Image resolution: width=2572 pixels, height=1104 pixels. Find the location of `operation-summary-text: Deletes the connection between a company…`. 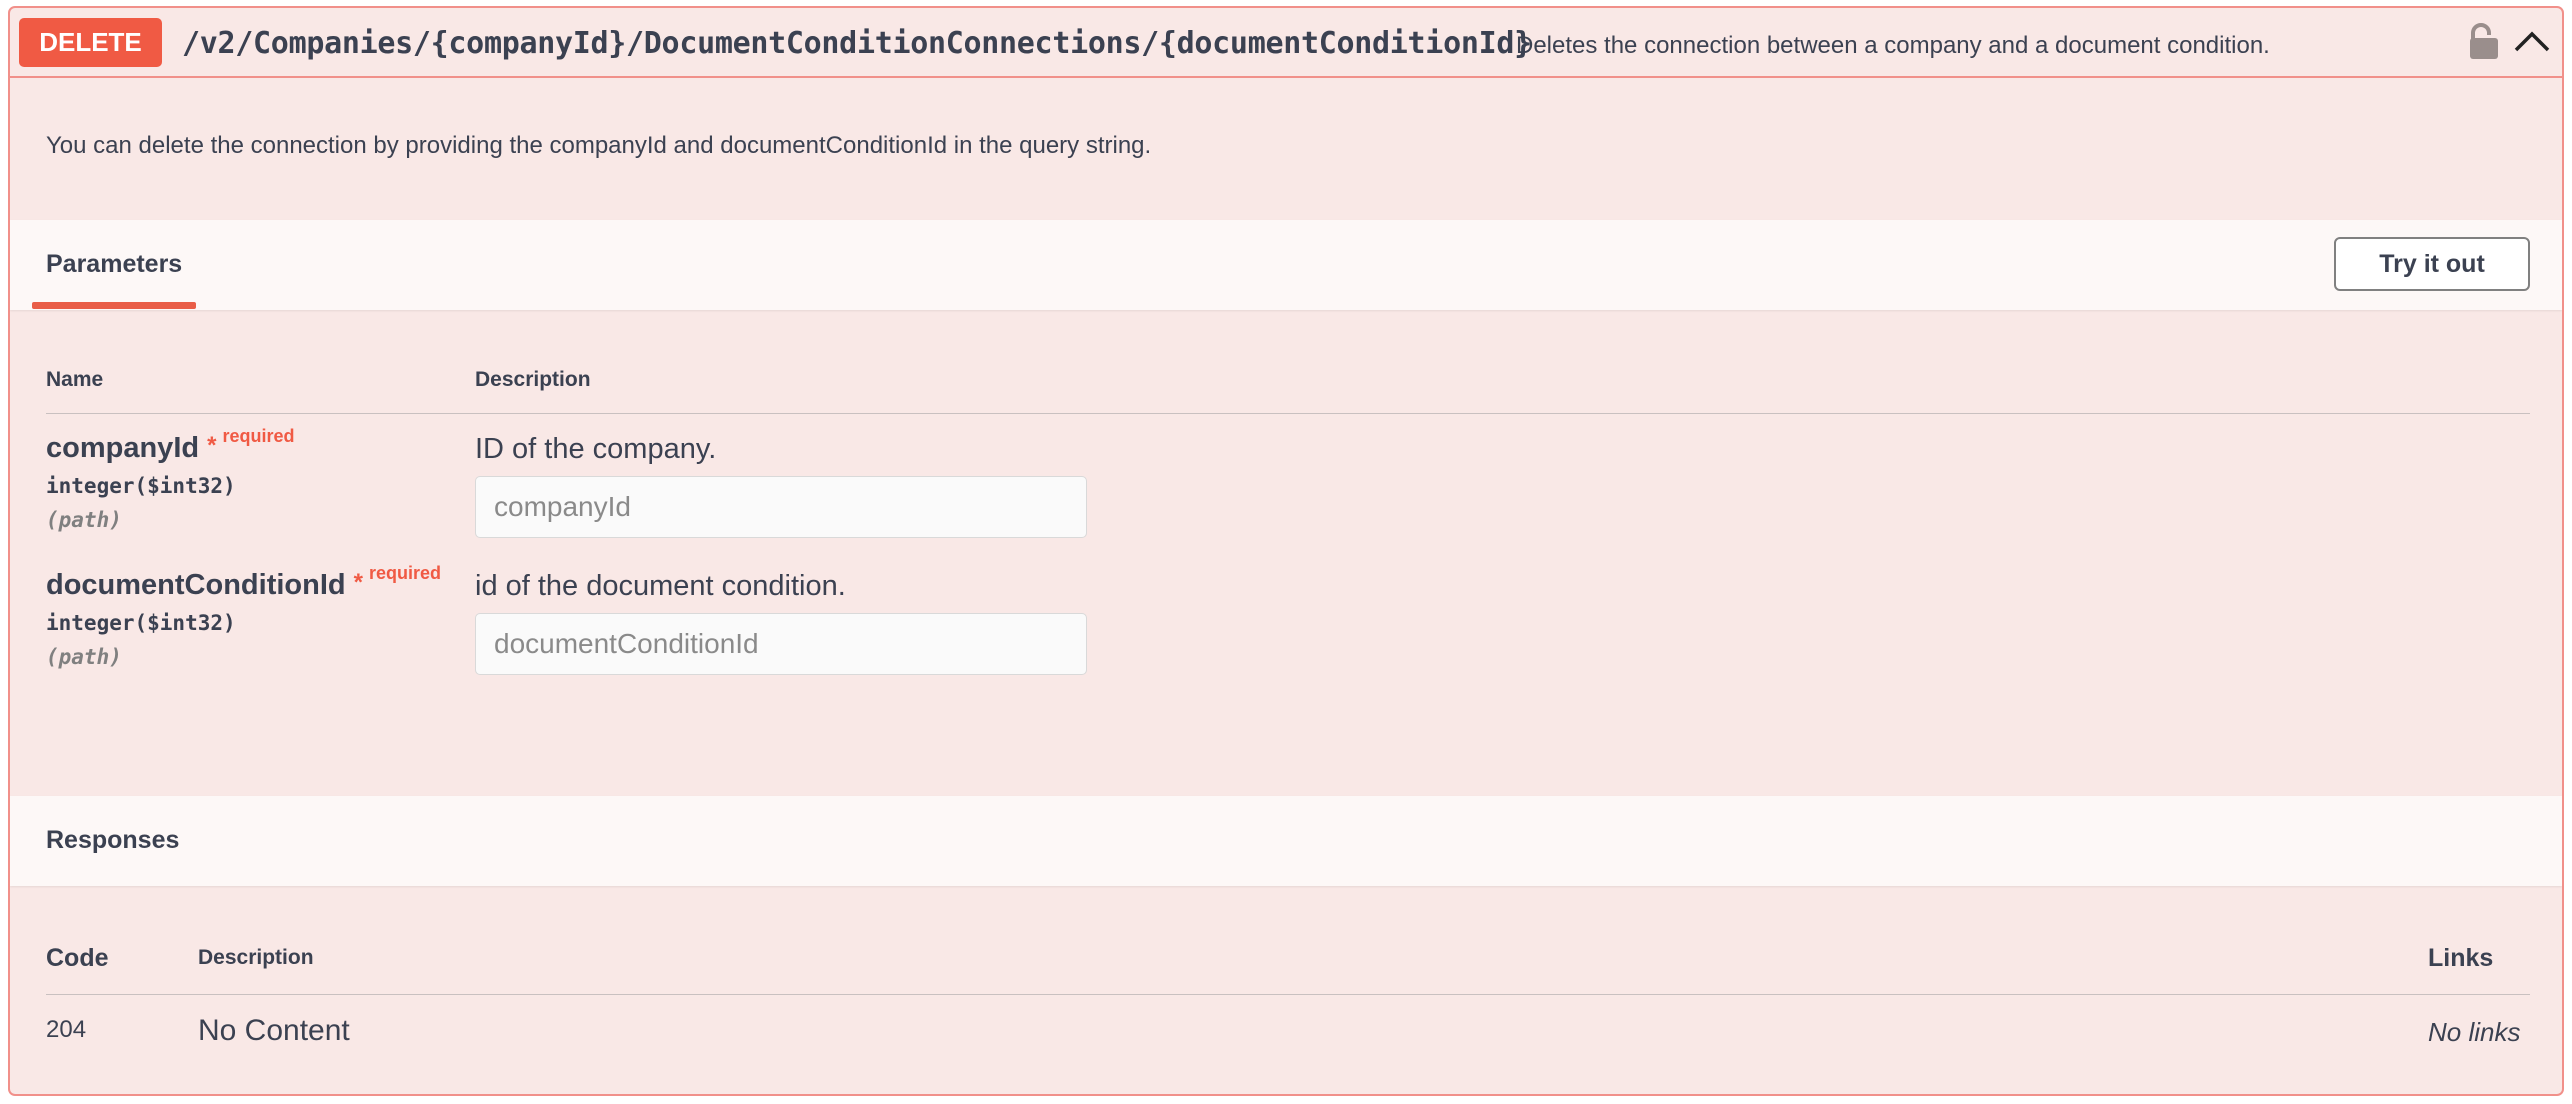

operation-summary-text: Deletes the connection between a company… is located at coordinates (1893, 45).